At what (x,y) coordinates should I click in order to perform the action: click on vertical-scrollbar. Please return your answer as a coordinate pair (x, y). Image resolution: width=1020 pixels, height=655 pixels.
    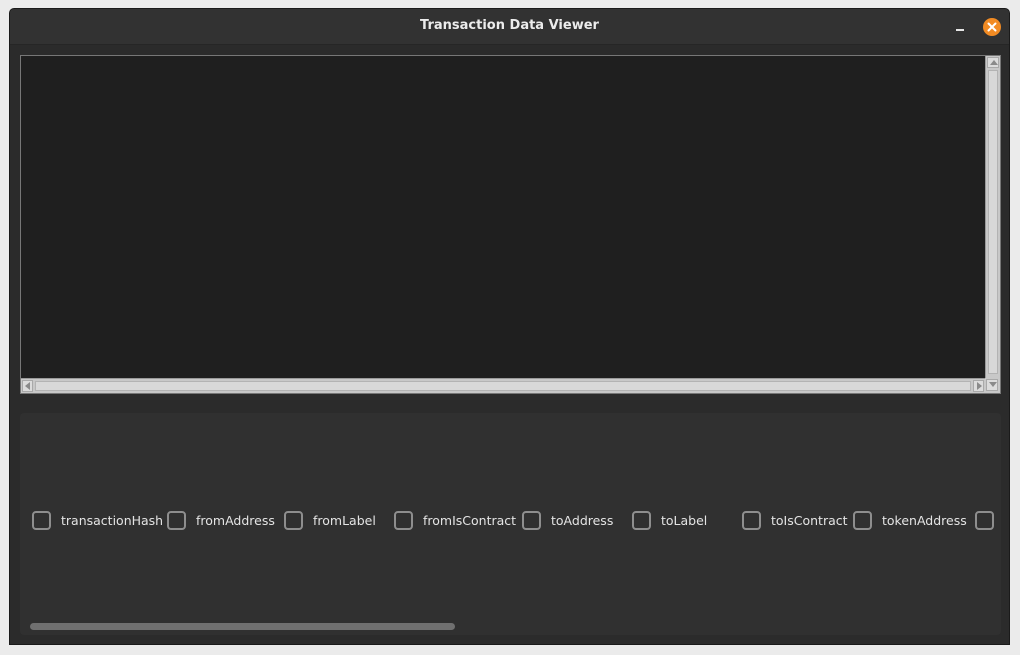
    Looking at the image, I should click on (992, 217).